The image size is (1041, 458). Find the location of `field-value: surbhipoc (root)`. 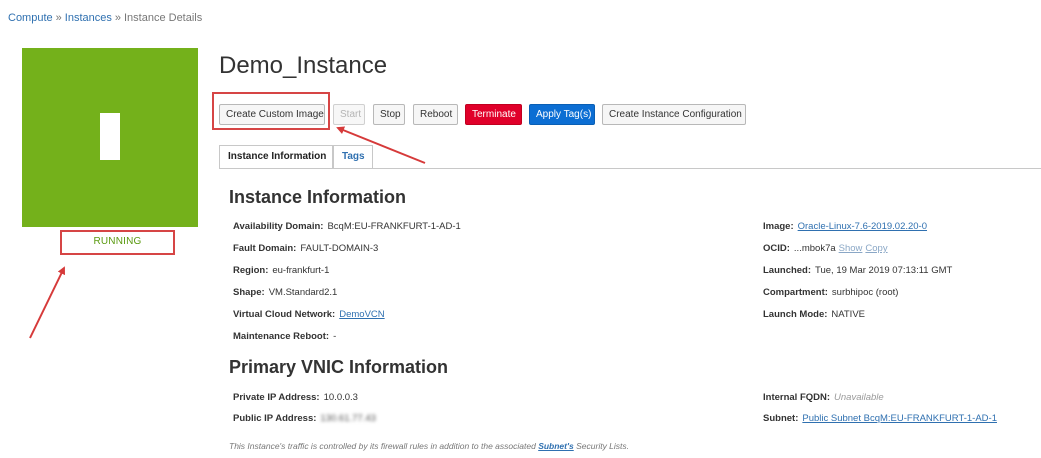

field-value: surbhipoc (root) is located at coordinates (865, 292).